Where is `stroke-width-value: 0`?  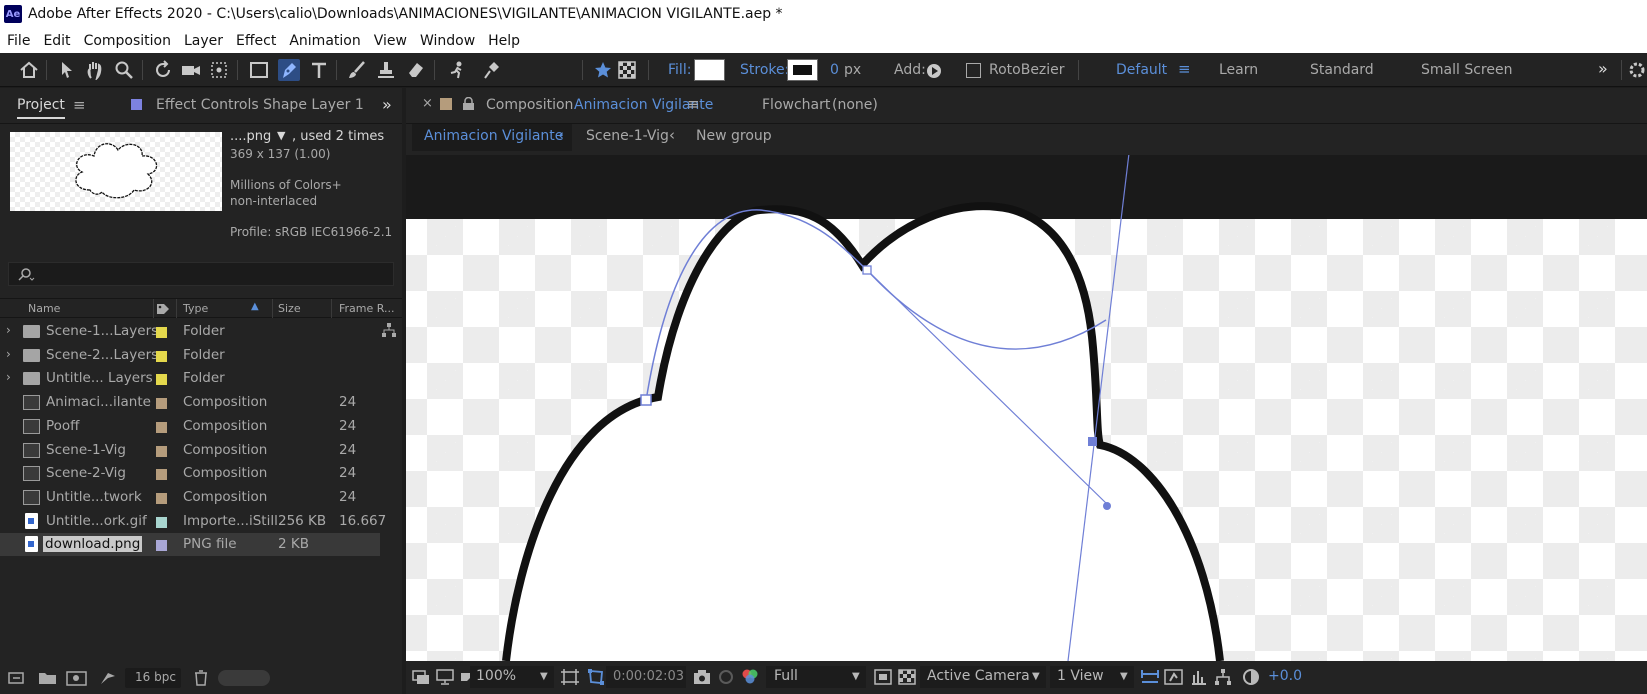 stroke-width-value: 0 is located at coordinates (834, 70).